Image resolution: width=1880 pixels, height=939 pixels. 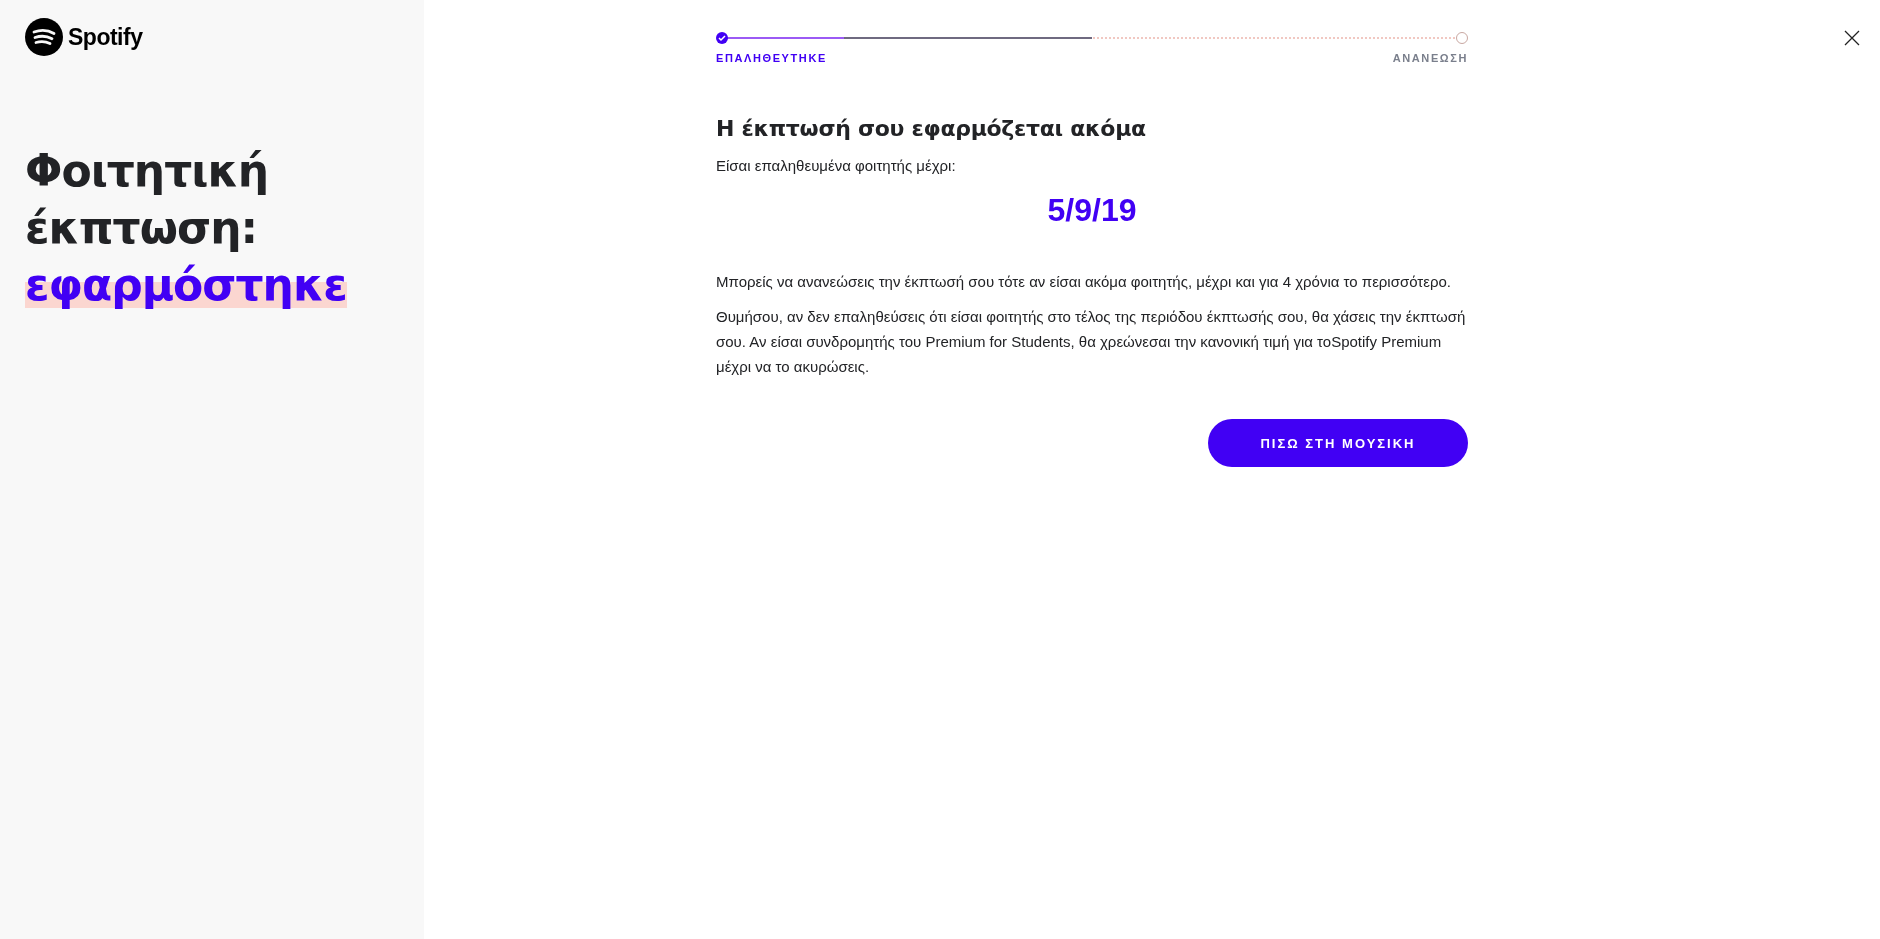 I want to click on logo-wordmark: Spotify, so click(x=105, y=37).